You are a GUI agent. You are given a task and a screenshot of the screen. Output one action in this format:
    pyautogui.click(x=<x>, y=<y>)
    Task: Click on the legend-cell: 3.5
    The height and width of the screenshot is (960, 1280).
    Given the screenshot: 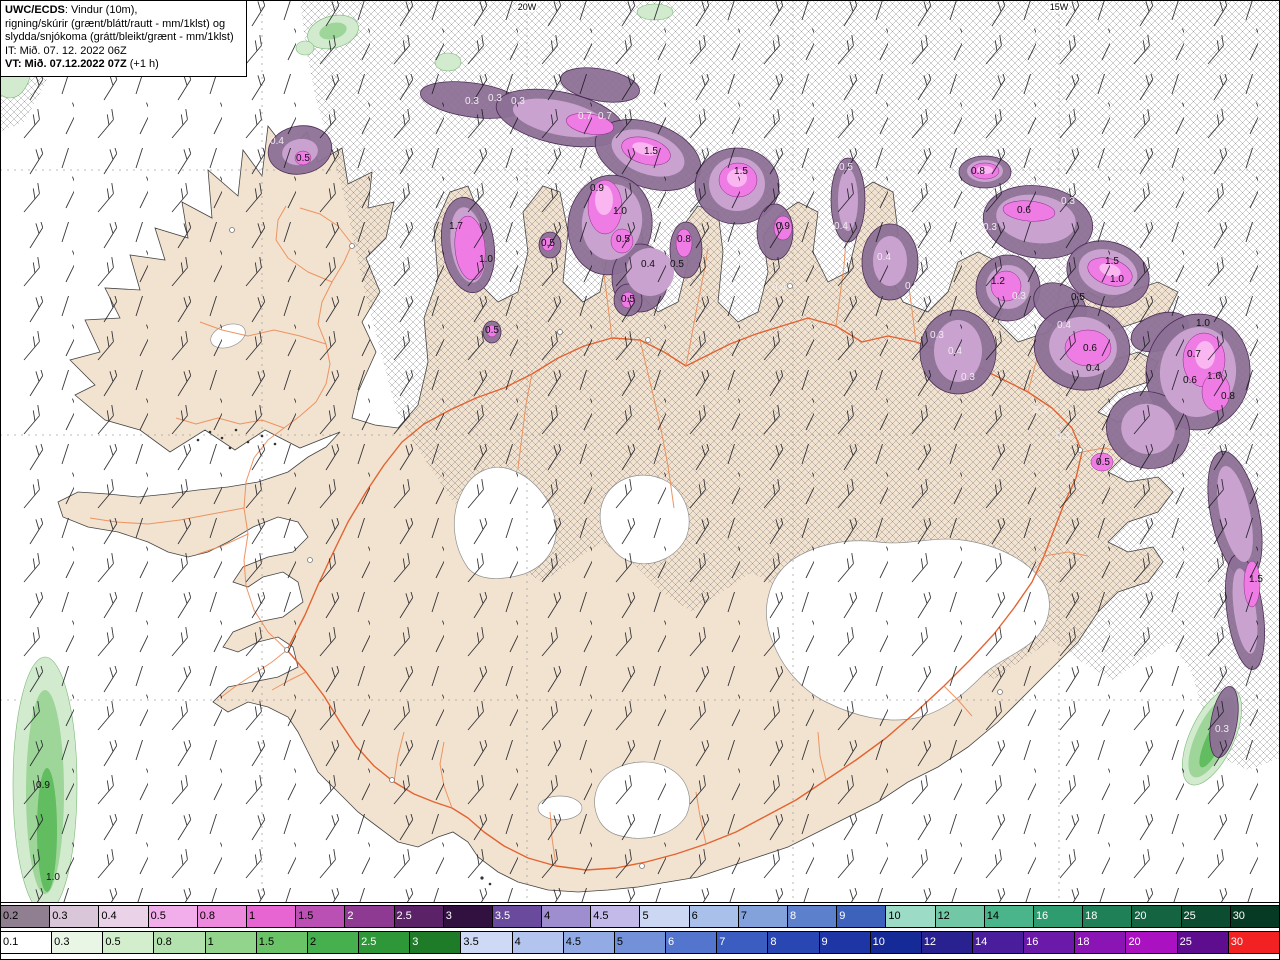 What is the action you would take?
    pyautogui.click(x=487, y=942)
    